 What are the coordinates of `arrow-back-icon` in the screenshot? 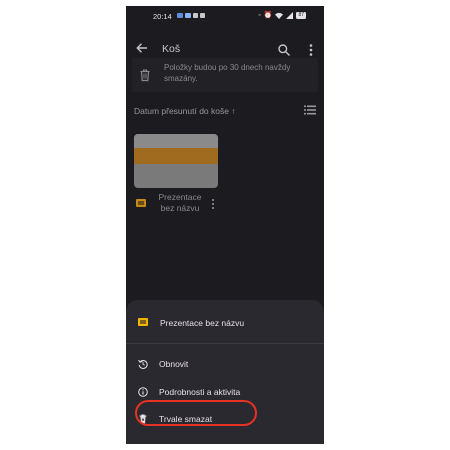 It's located at (142, 50).